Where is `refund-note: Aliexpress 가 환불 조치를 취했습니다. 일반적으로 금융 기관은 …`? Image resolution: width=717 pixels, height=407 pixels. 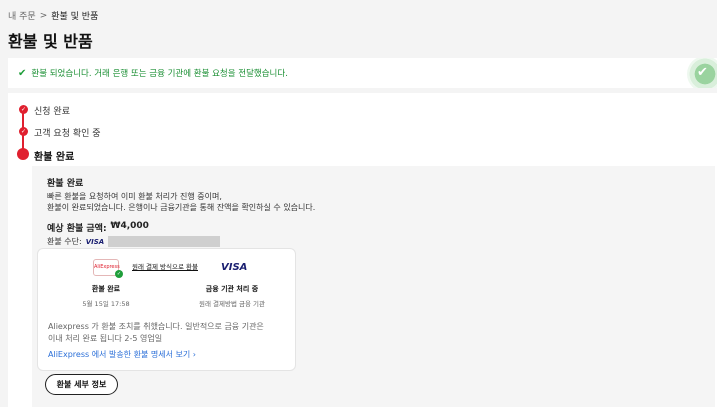 refund-note: Aliexpress 가 환불 조치를 취했습니다. 일반적으로 금융 기관은 … is located at coordinates (168, 333).